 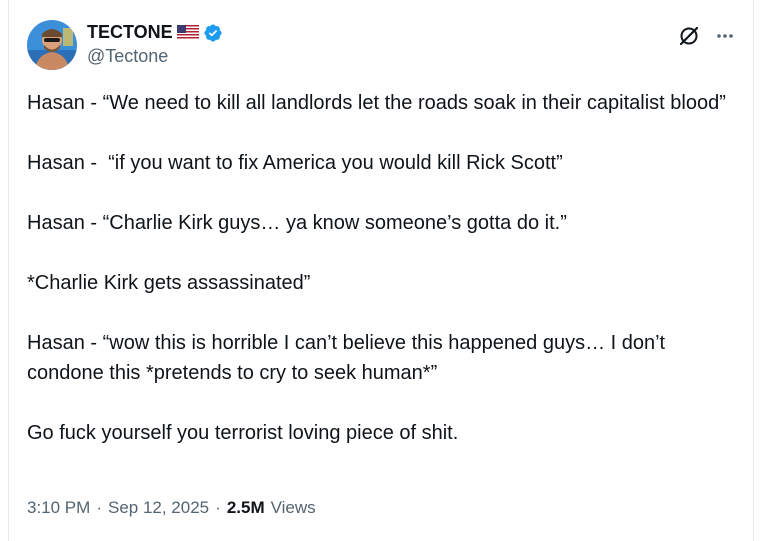 What do you see at coordinates (725, 36) in the screenshot?
I see `more-icon` at bounding box center [725, 36].